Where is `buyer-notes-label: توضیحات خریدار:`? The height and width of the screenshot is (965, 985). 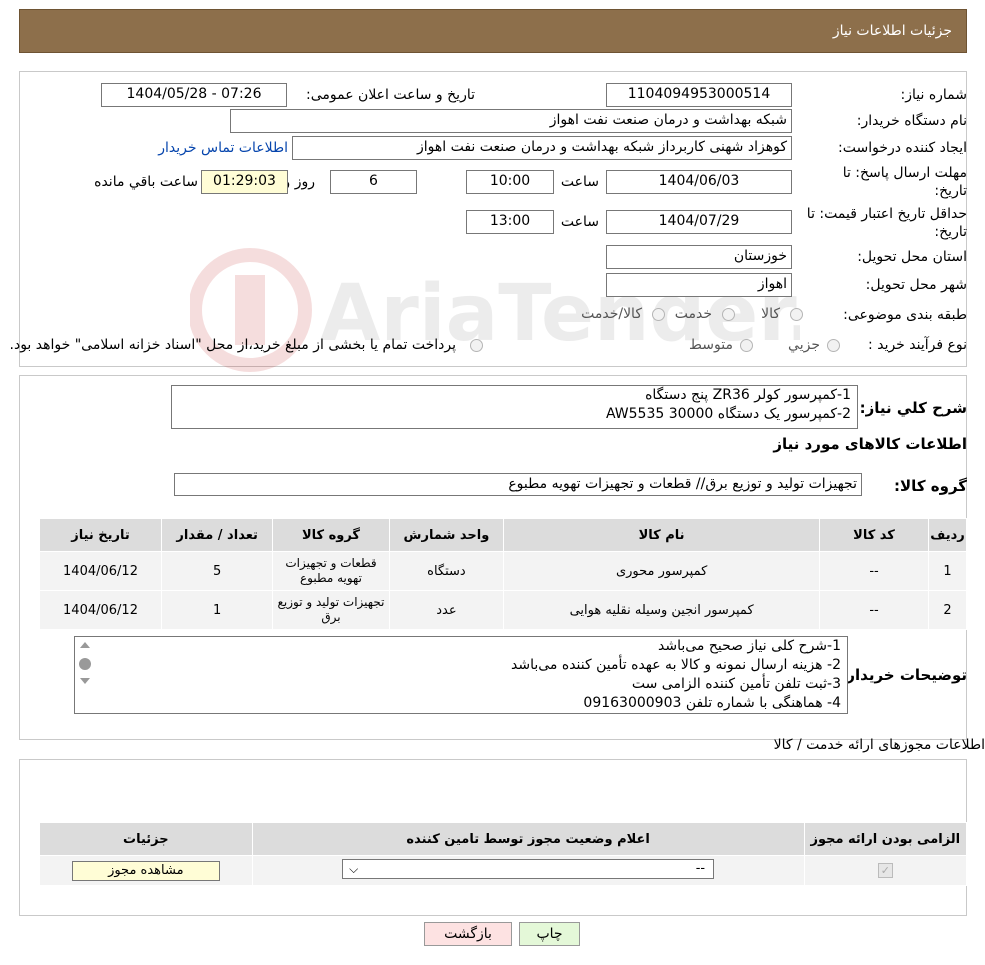 buyer-notes-label: توضیحات خریدار: is located at coordinates (903, 675).